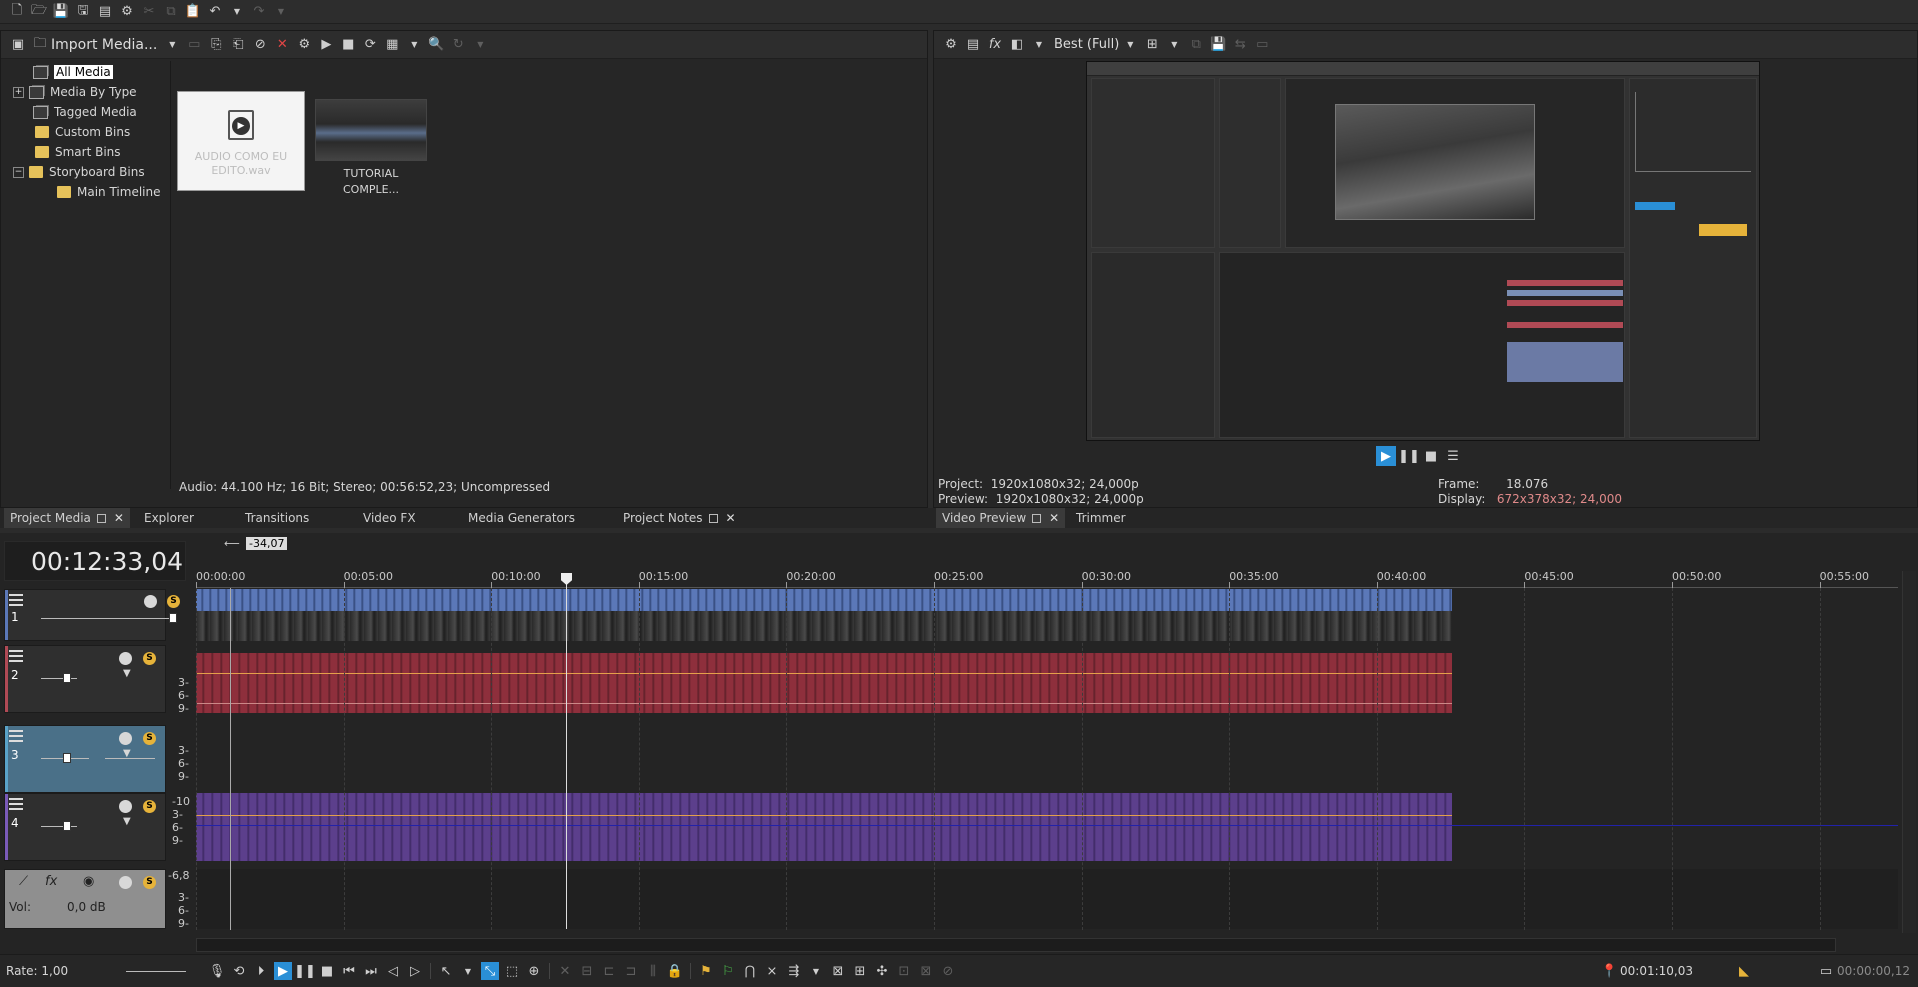  What do you see at coordinates (794, 971) in the screenshot?
I see `ripple-edit-icon: ⇶` at bounding box center [794, 971].